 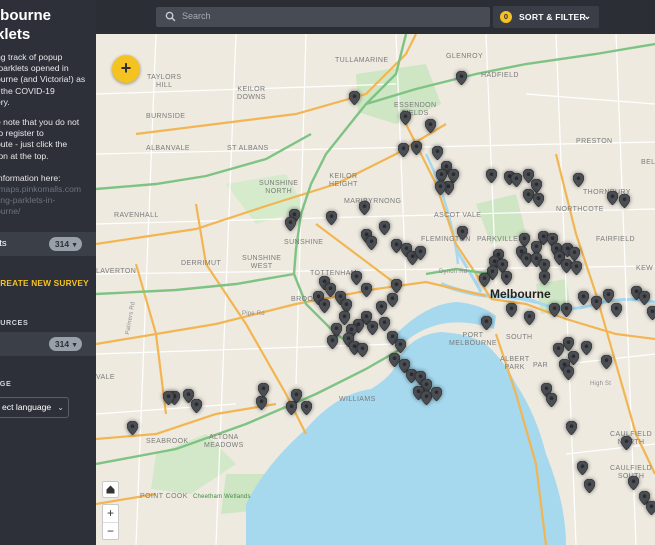 I want to click on layer-row: ets 314▼, so click(x=48, y=244).